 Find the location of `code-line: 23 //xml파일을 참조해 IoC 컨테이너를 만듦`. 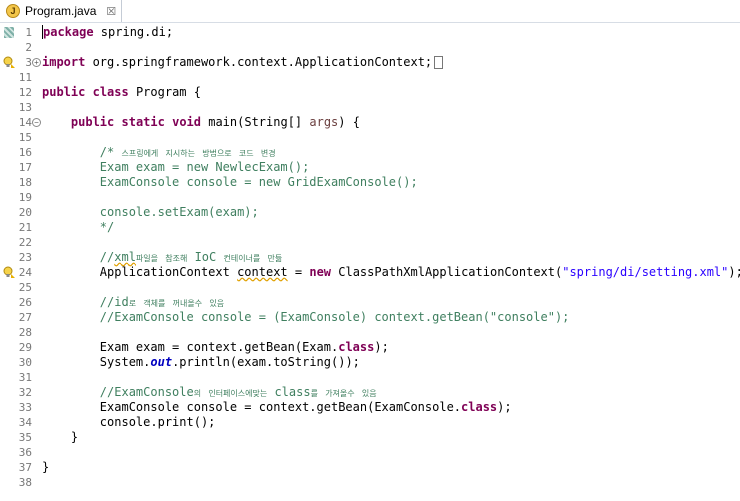

code-line: 23 //xml파일을 참조해 IoC 컨테이너를 만듦 is located at coordinates (370, 257).